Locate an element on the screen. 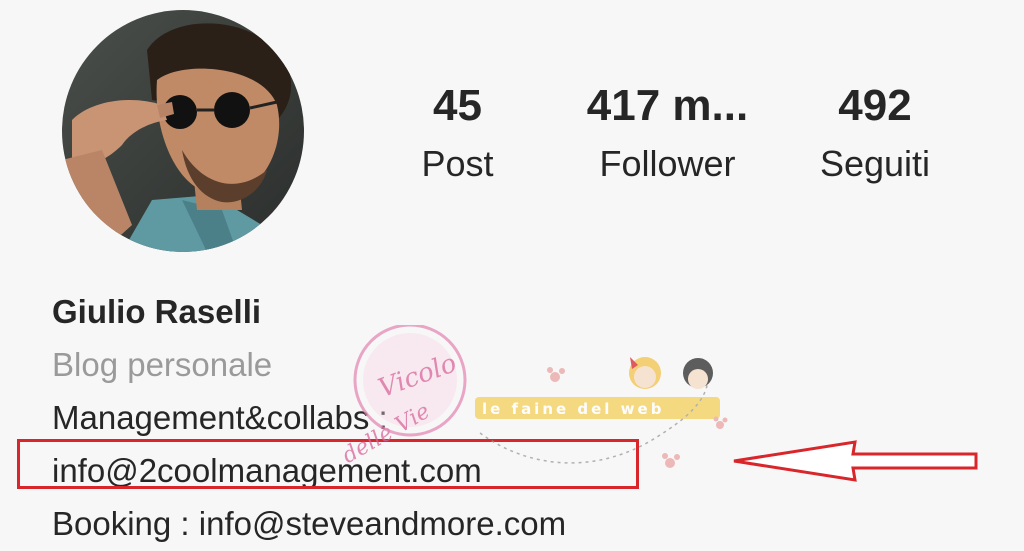  following-count: 492 is located at coordinates (875, 105).